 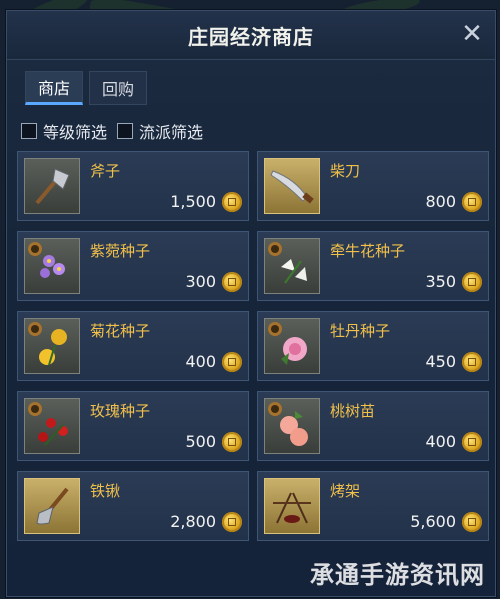 What do you see at coordinates (54, 88) in the screenshot?
I see `tab-shop: 商店` at bounding box center [54, 88].